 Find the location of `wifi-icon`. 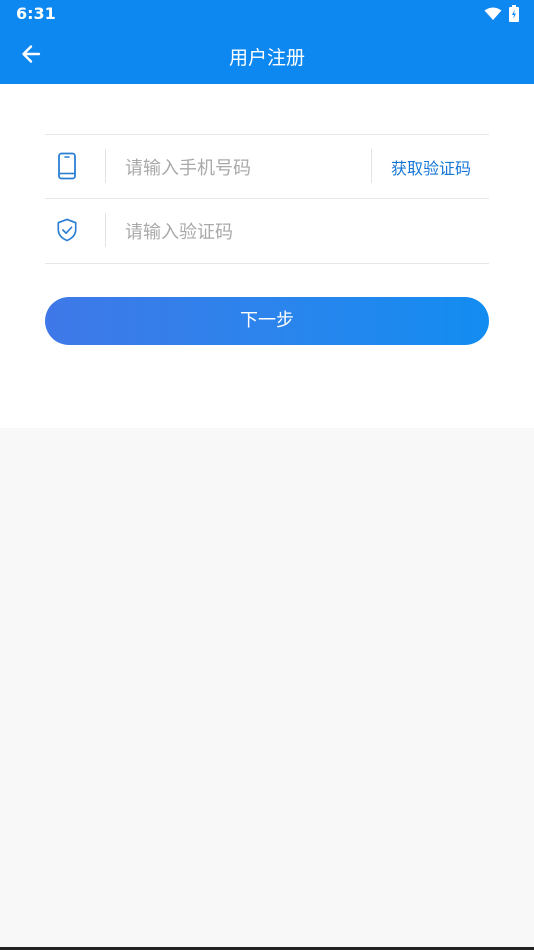

wifi-icon is located at coordinates (493, 15).